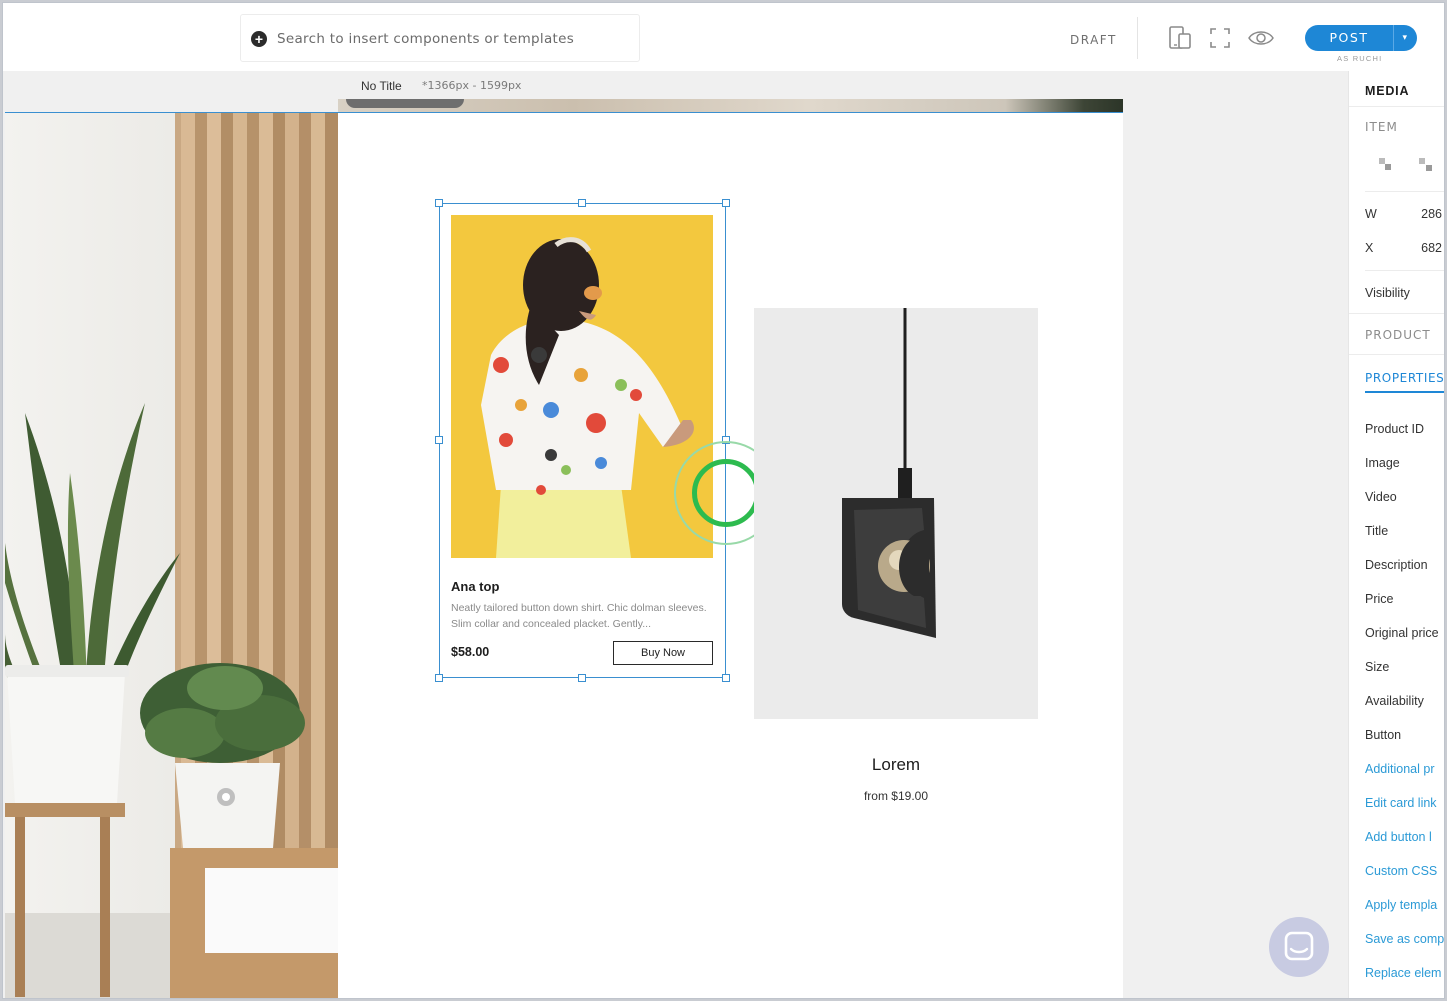 Image resolution: width=1447 pixels, height=1001 pixels. What do you see at coordinates (475, 586) in the screenshot?
I see `product-title: Ana top` at bounding box center [475, 586].